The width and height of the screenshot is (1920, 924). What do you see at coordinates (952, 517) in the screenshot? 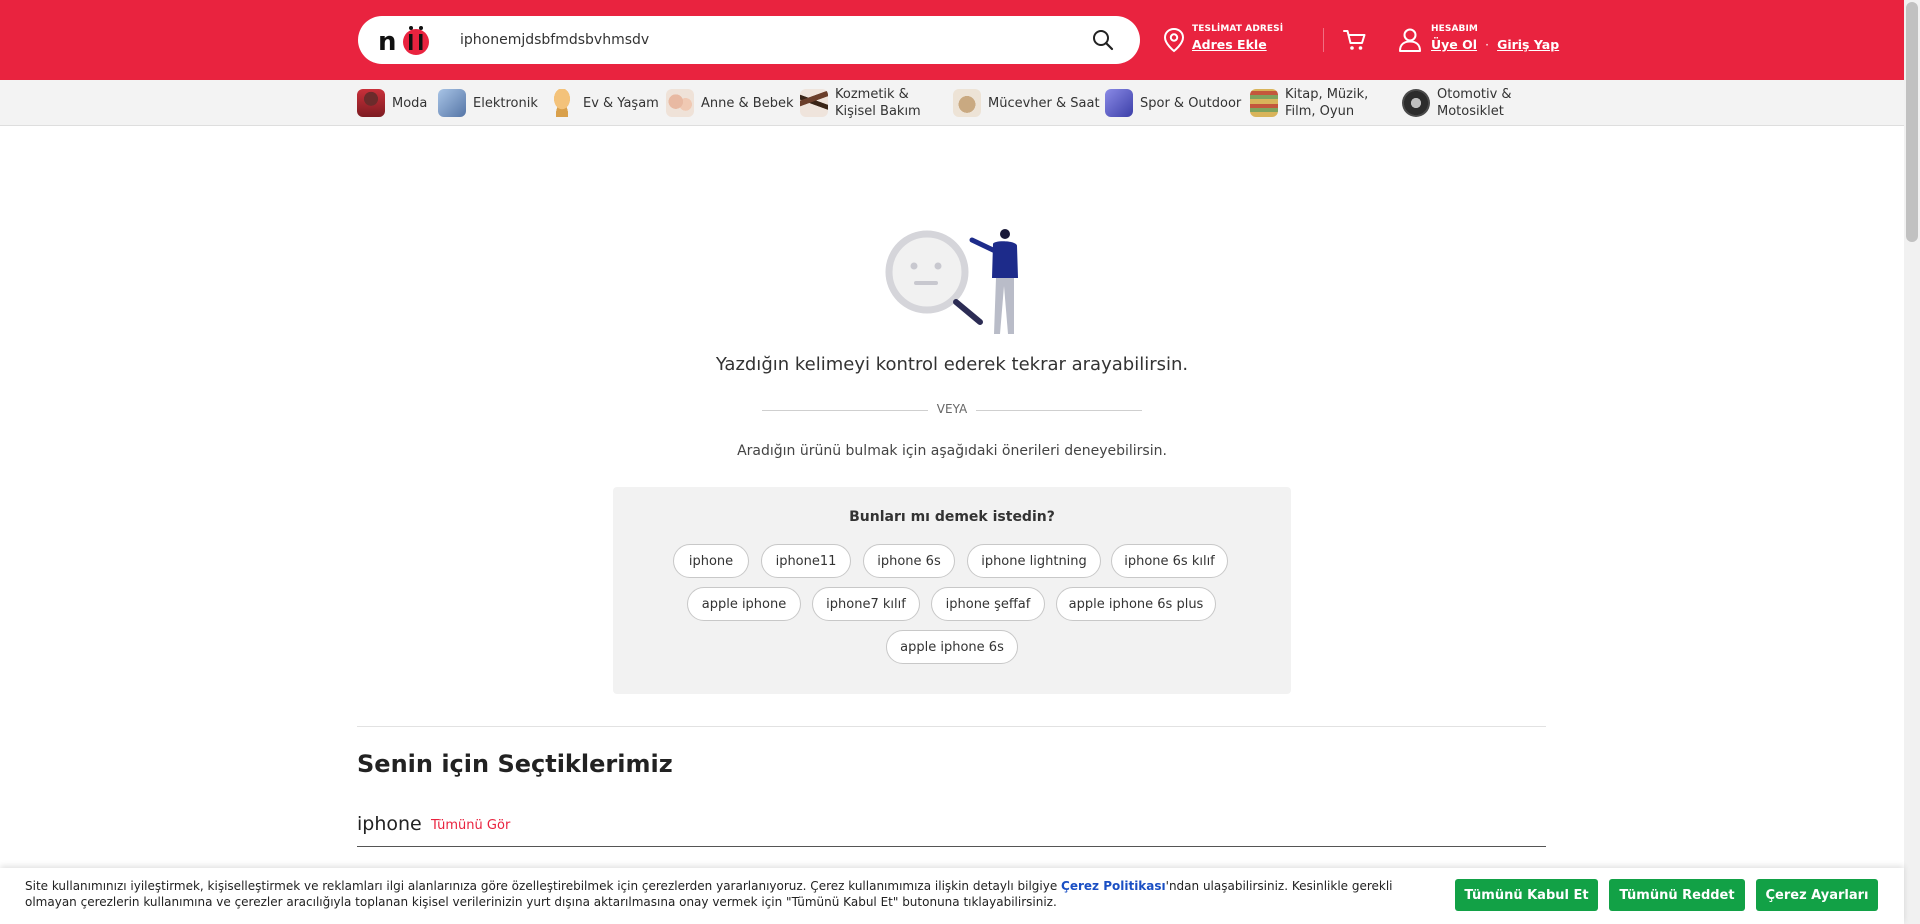
I see `suggestions-title: Bunları mı demek istedin?` at bounding box center [952, 517].